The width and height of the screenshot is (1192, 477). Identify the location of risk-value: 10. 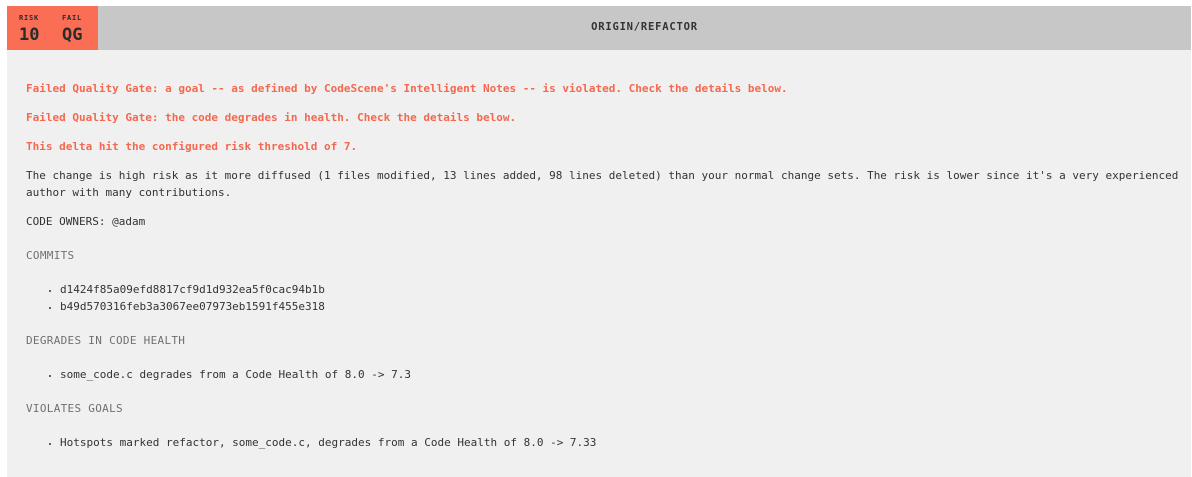
(29, 35).